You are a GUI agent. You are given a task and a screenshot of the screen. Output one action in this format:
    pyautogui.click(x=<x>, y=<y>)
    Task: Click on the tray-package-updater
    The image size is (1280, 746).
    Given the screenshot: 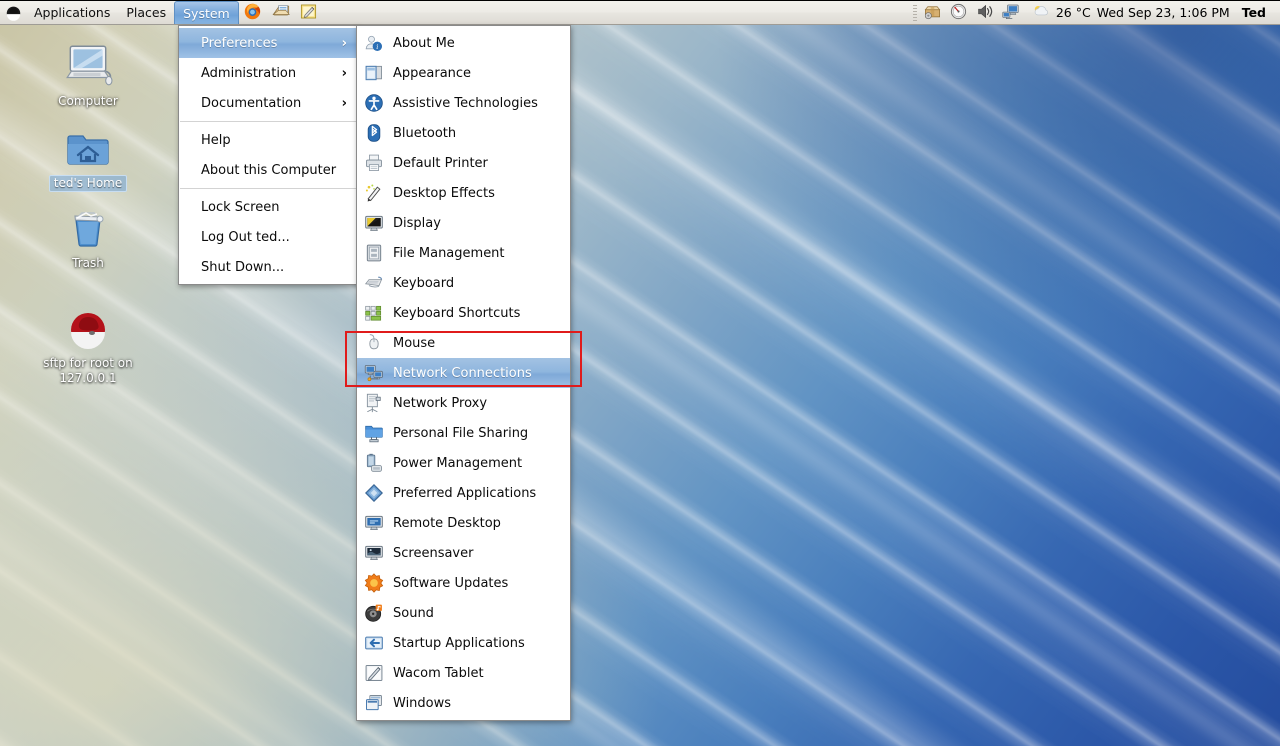 What is the action you would take?
    pyautogui.click(x=933, y=13)
    